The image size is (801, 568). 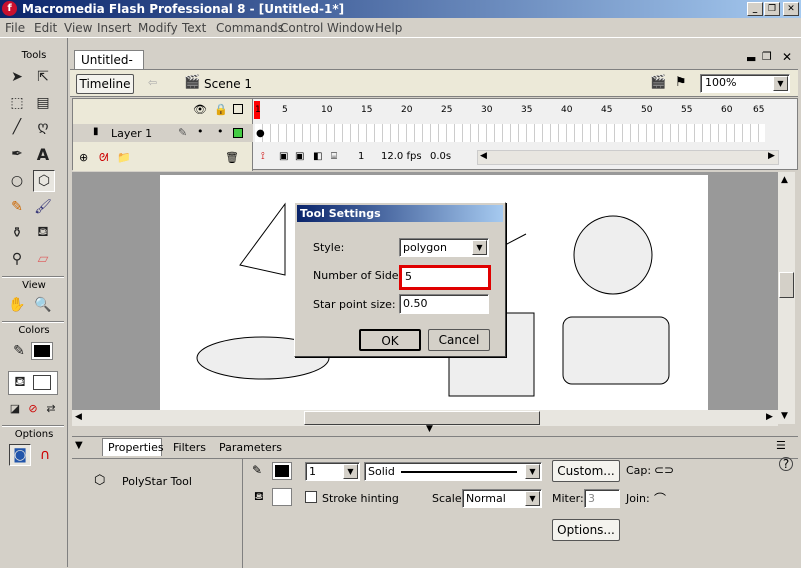 I want to click on lasso-tool-icon: ღ, so click(x=43, y=127).